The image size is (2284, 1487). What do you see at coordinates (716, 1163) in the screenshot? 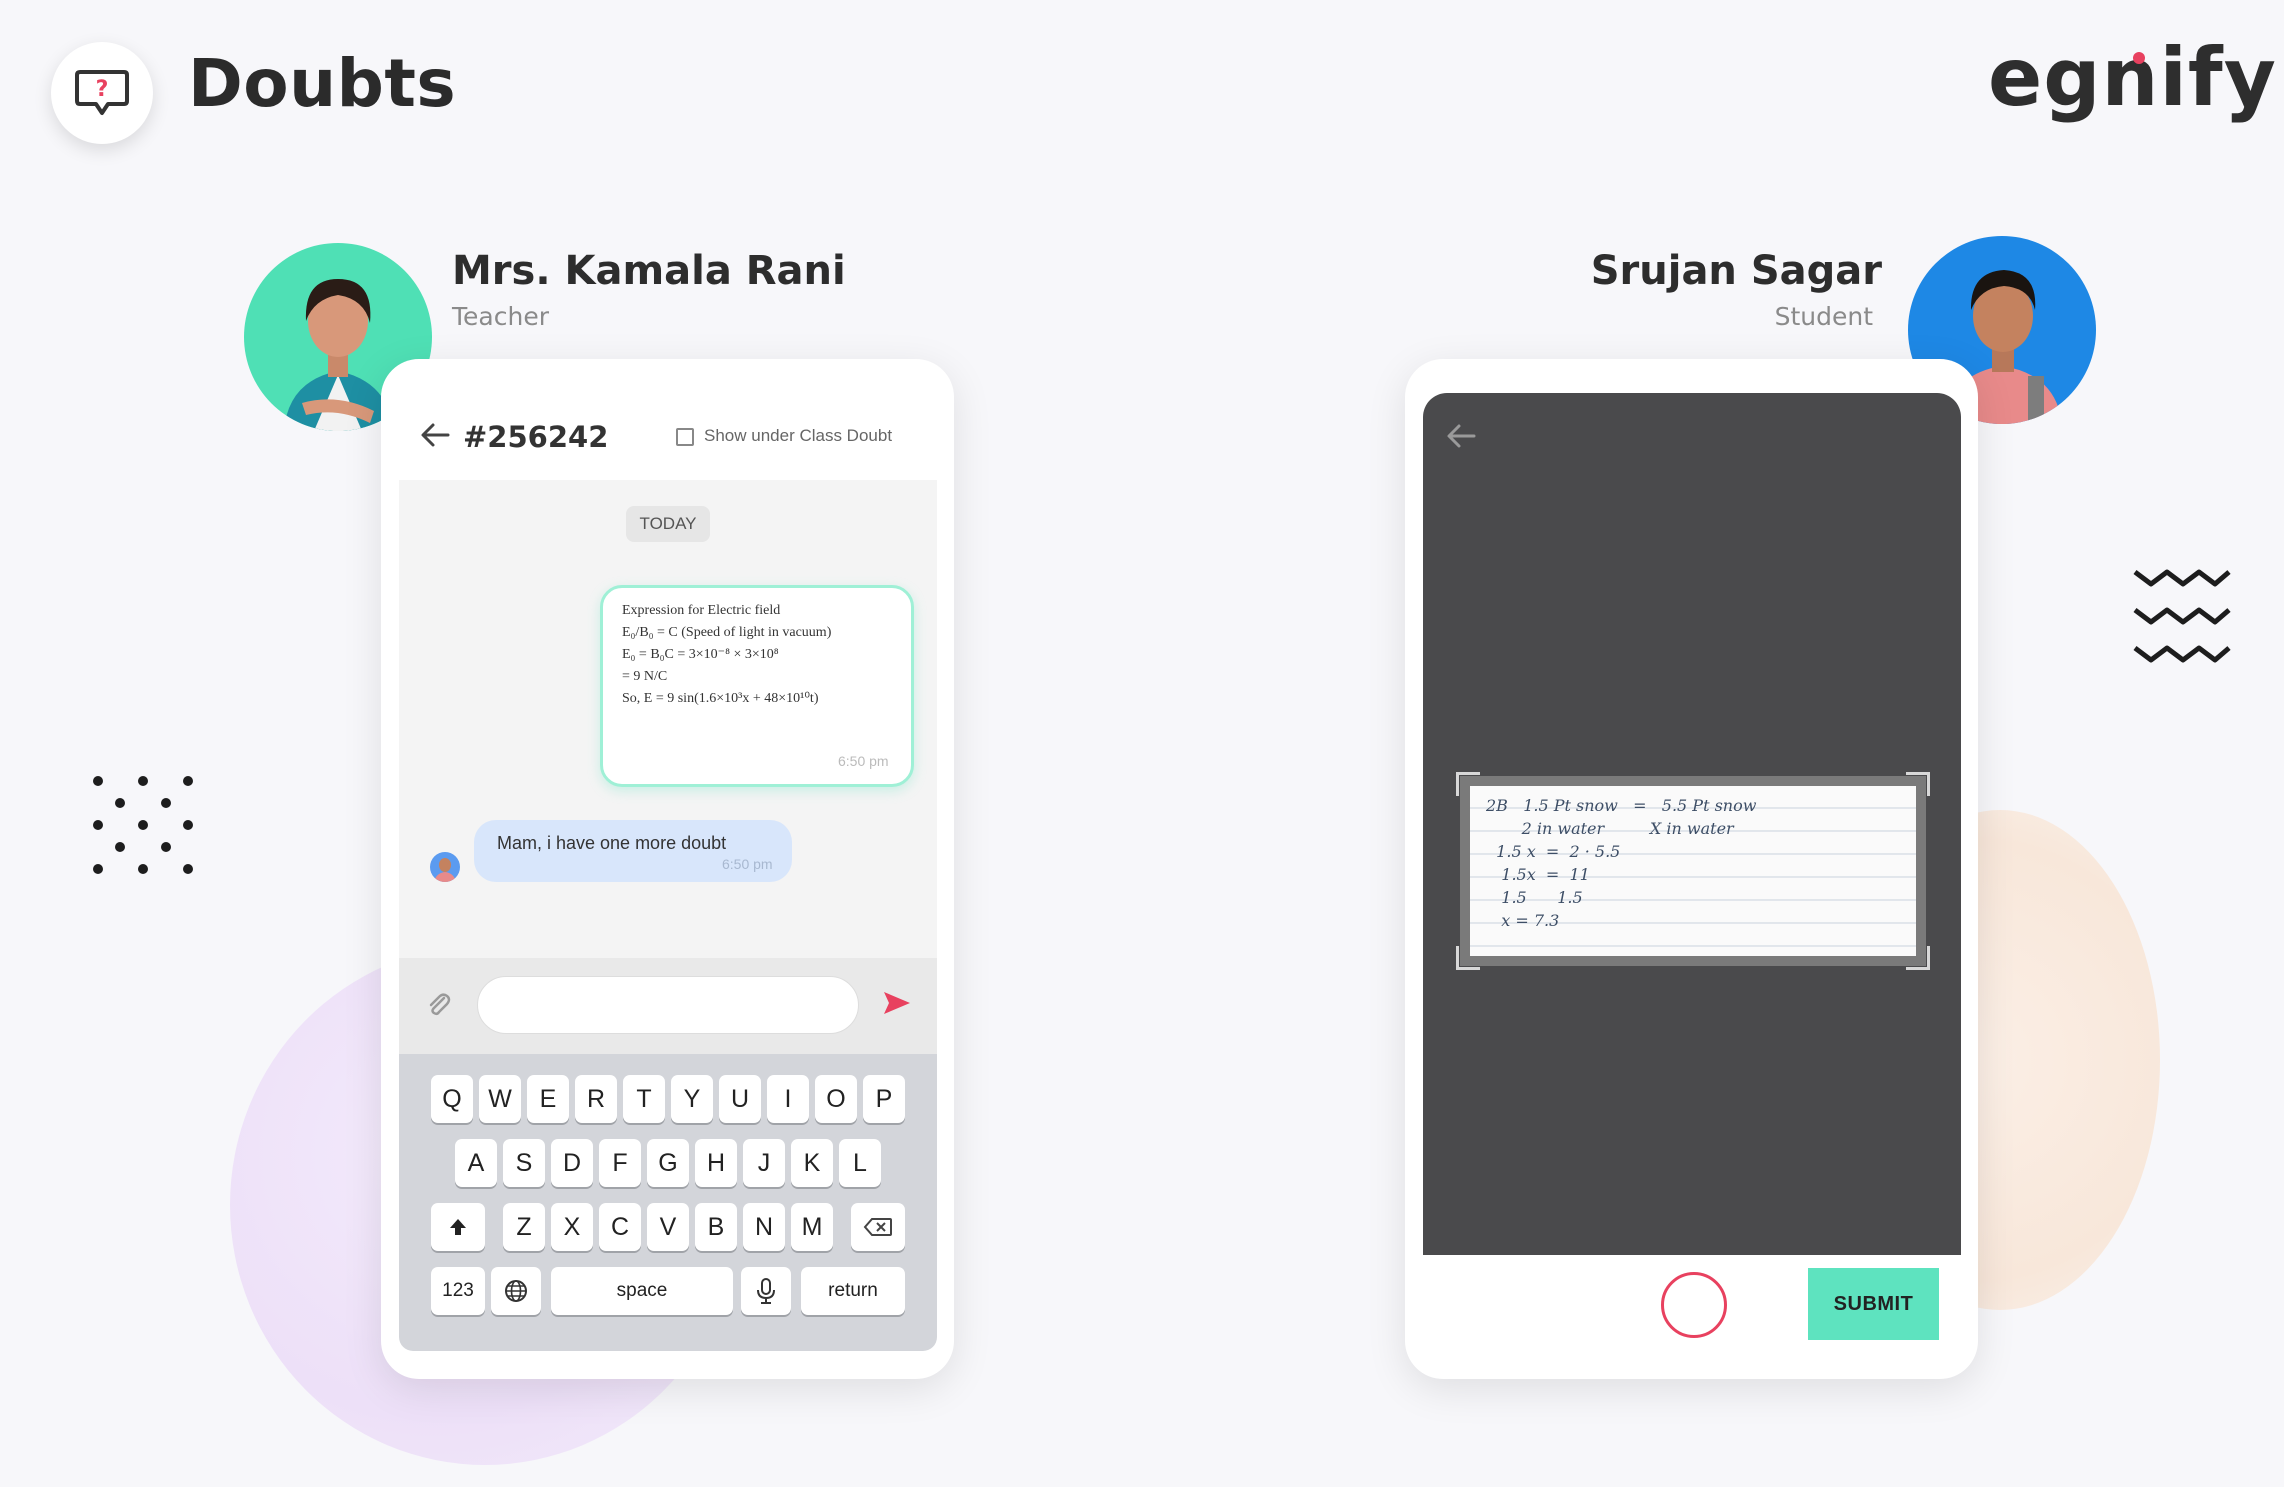
I see `key: H` at bounding box center [716, 1163].